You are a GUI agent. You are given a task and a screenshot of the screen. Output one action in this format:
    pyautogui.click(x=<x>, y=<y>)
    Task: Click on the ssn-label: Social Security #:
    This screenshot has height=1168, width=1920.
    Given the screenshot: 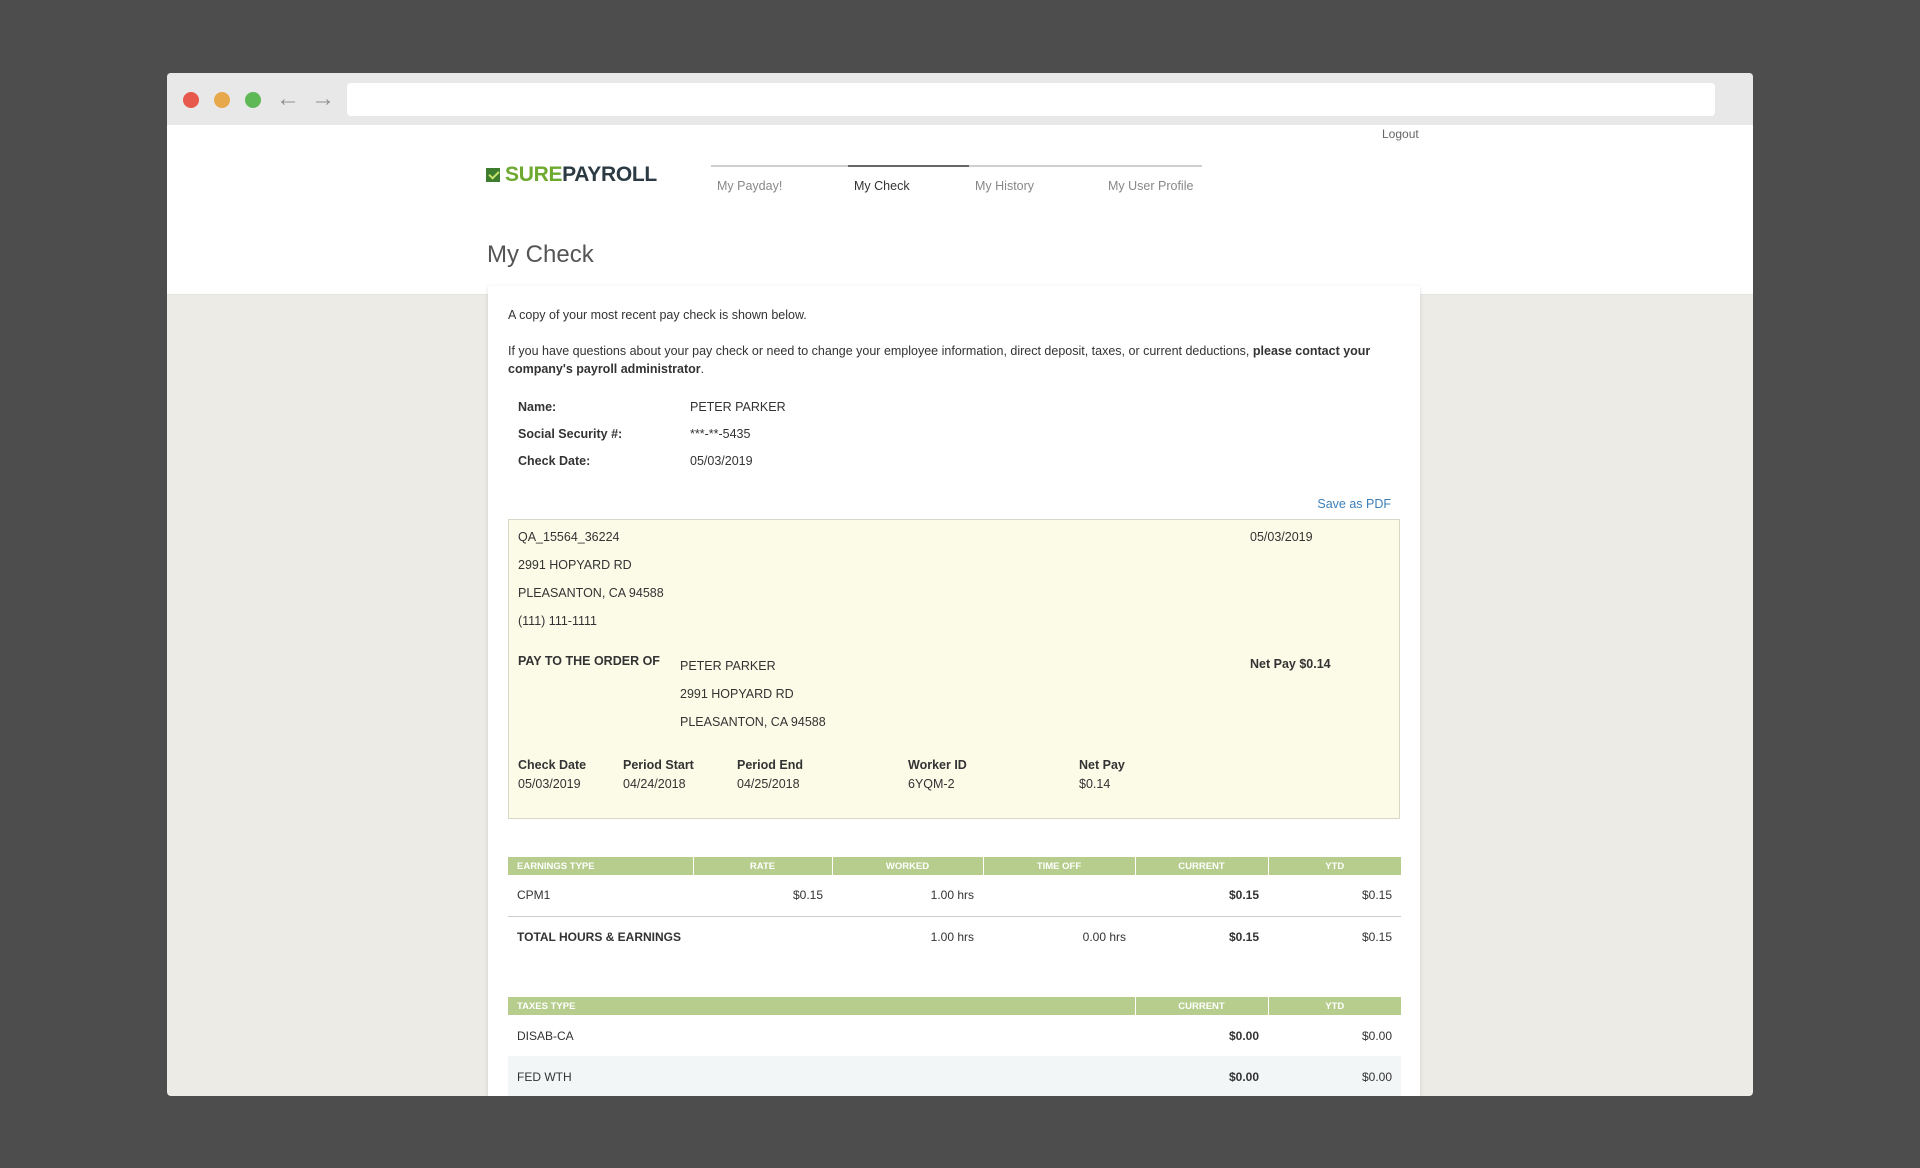 What is the action you would take?
    pyautogui.click(x=570, y=434)
    